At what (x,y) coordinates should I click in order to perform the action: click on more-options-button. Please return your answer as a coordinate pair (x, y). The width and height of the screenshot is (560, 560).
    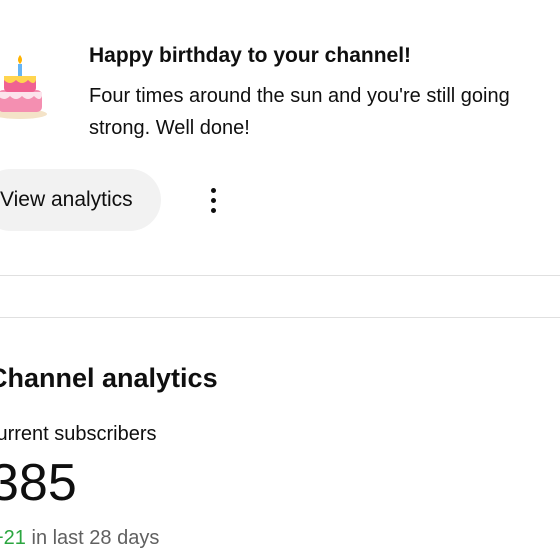
    Looking at the image, I should click on (213, 200).